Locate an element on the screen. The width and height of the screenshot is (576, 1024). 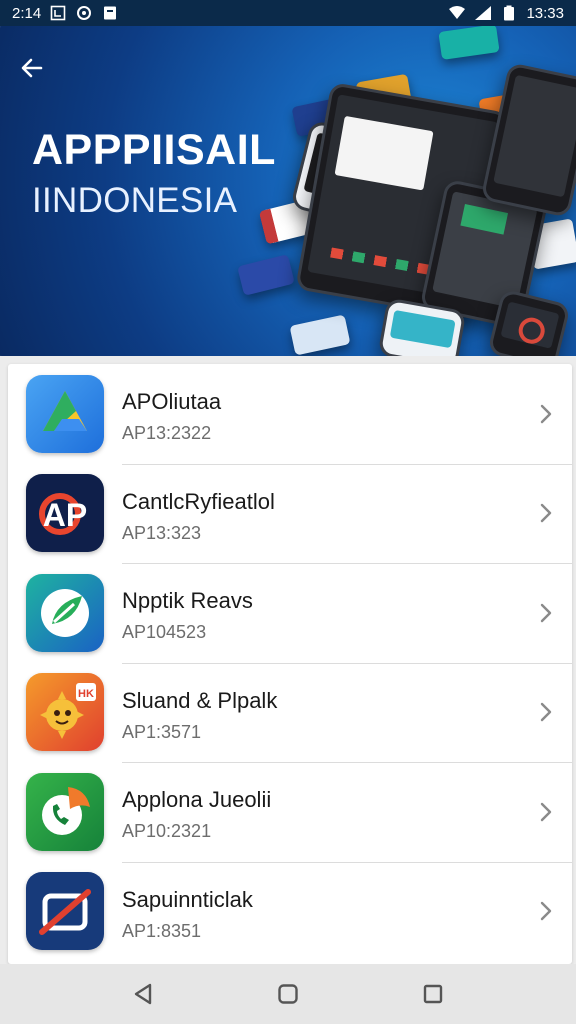
nav-back-button is located at coordinates (143, 994).